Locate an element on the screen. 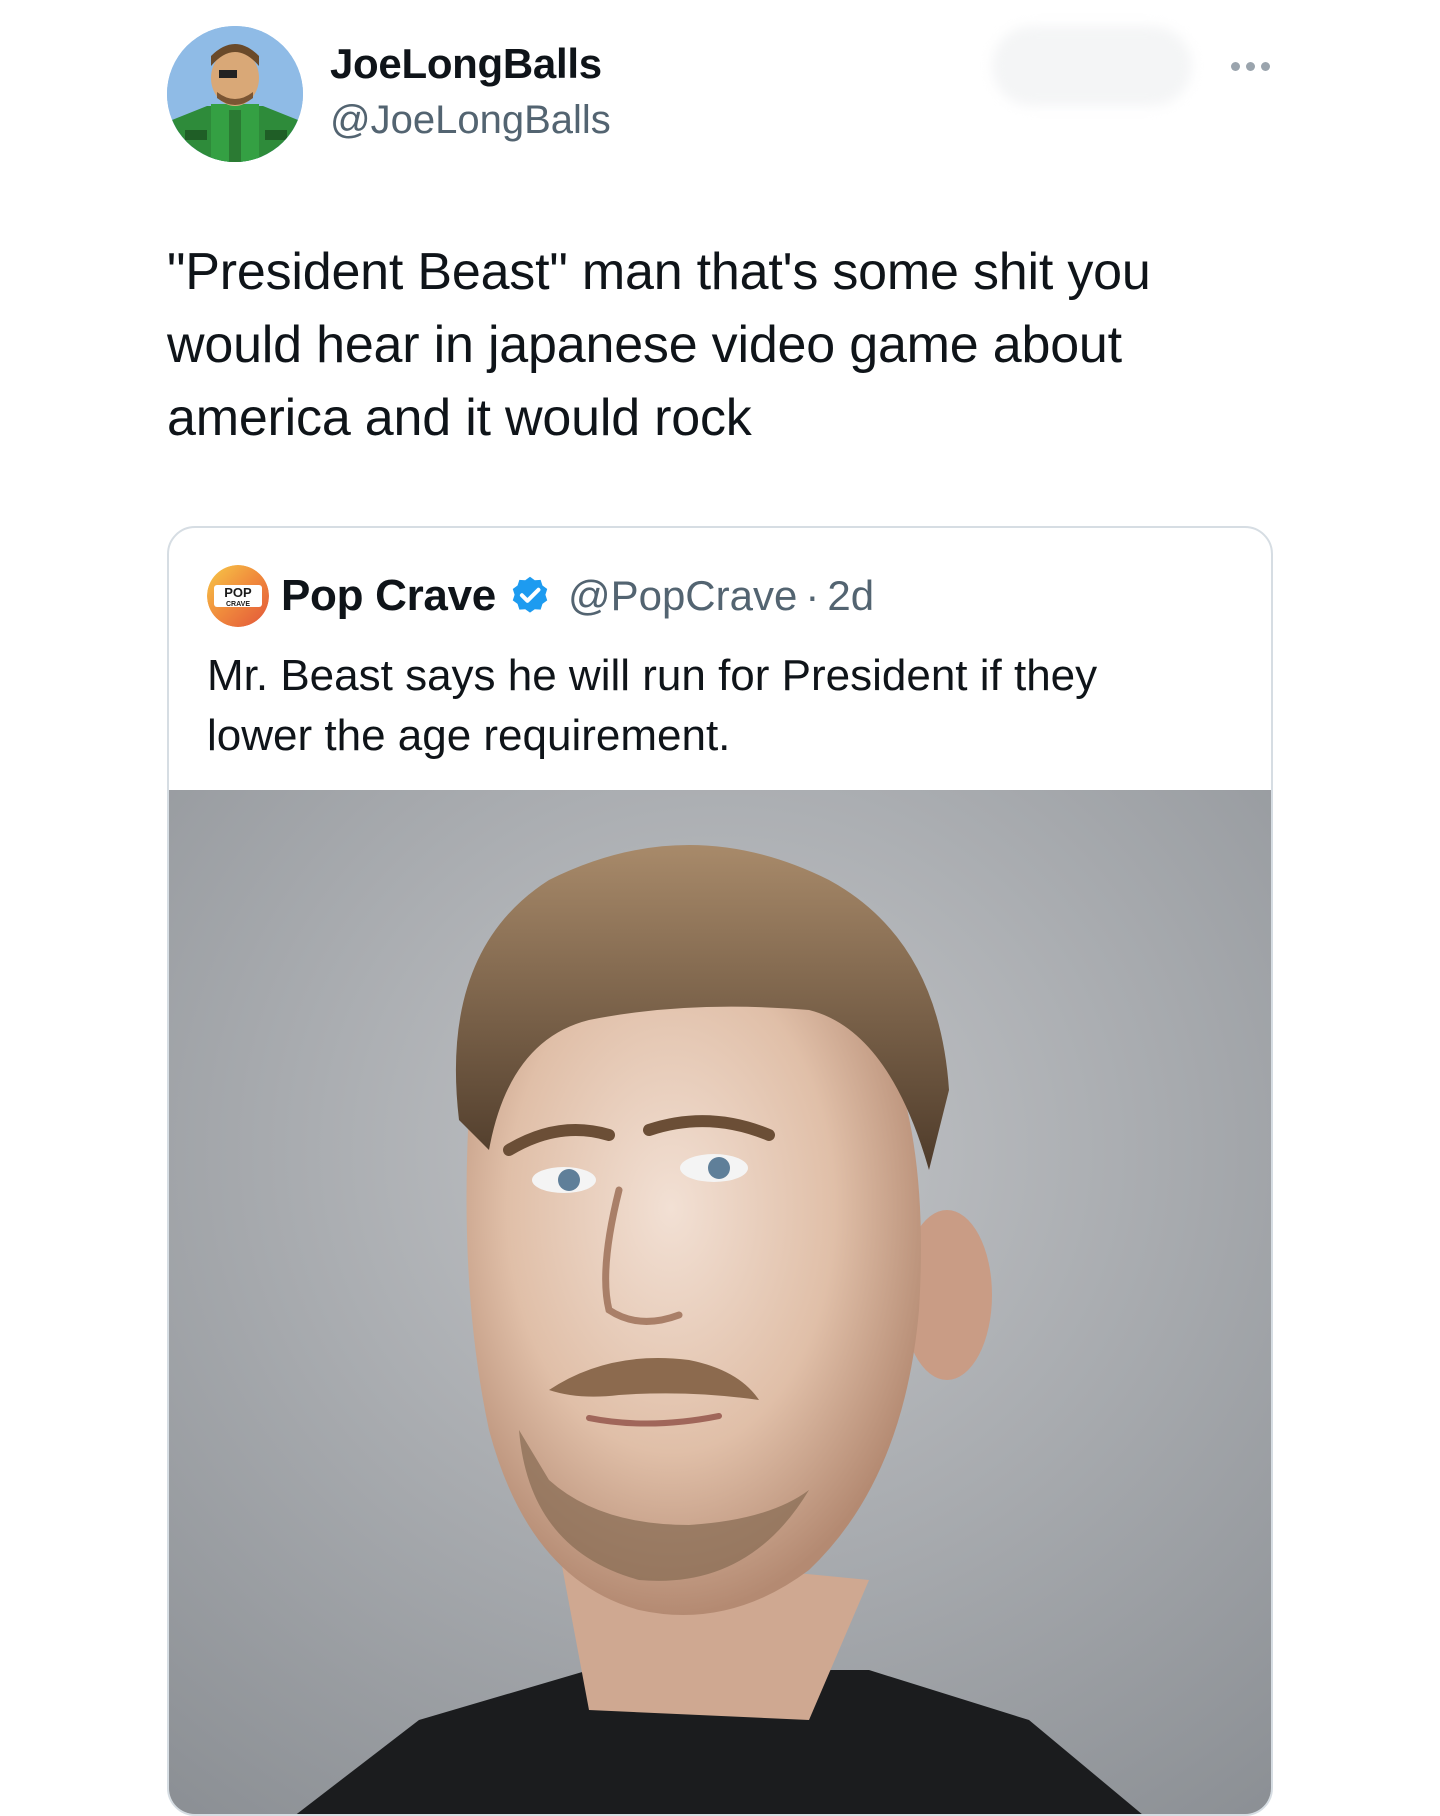 The image size is (1440, 1816). cartoon-soldier-avatar-icon is located at coordinates (235, 94).